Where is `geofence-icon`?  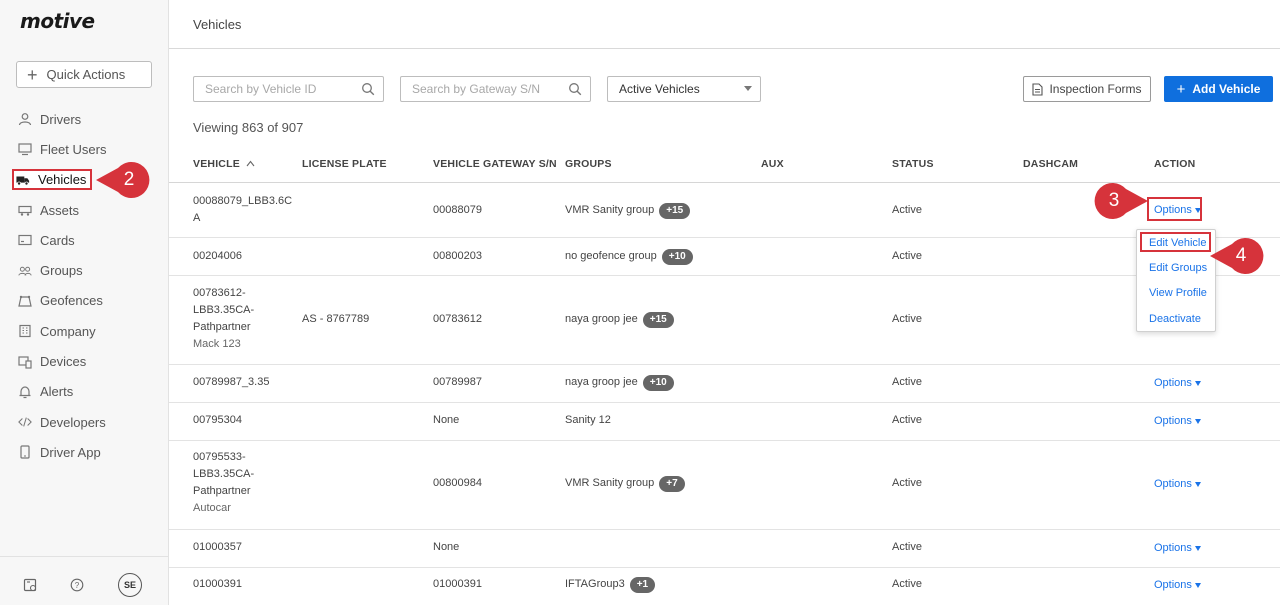
geofence-icon is located at coordinates (25, 301).